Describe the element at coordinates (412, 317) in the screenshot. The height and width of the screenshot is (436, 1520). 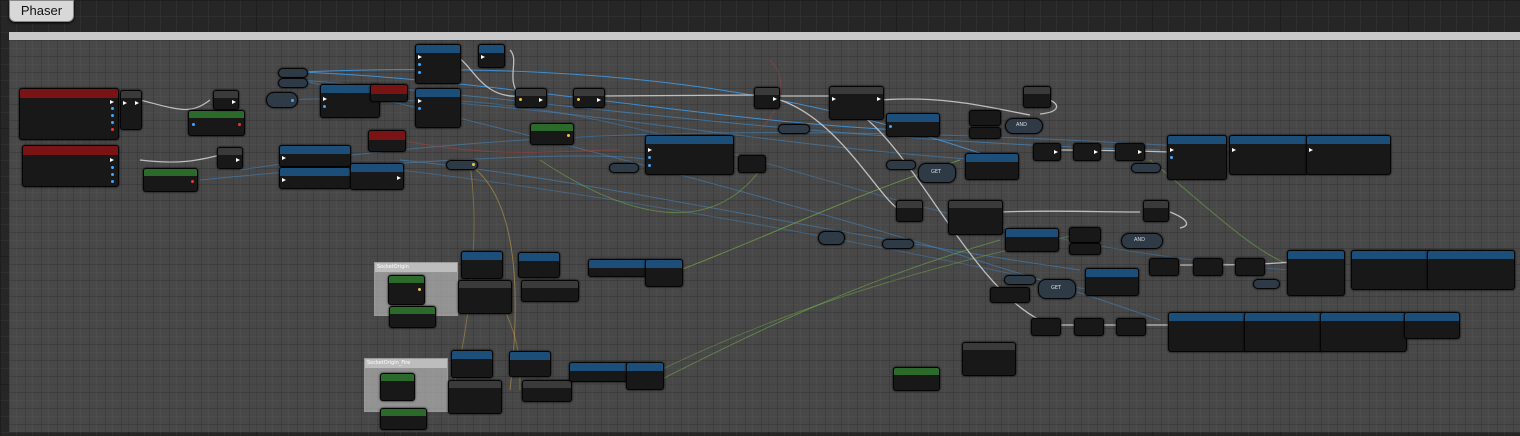
I see `get-component-node` at that location.